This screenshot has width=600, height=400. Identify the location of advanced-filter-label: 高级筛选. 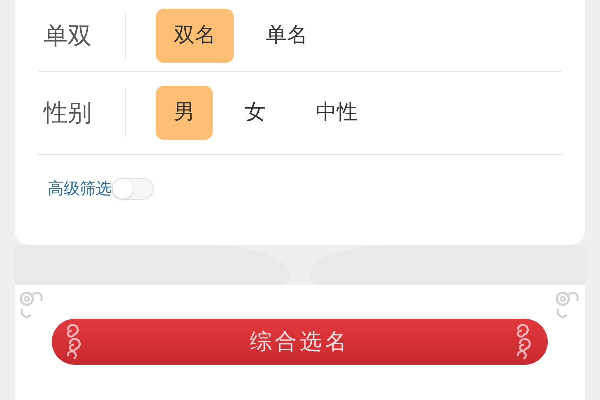
(80, 189).